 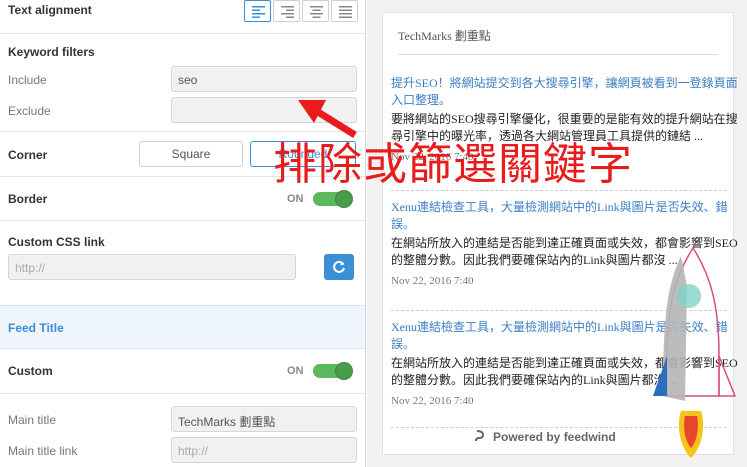 I want to click on widget-title: TechMarks 劃重點, so click(x=444, y=36).